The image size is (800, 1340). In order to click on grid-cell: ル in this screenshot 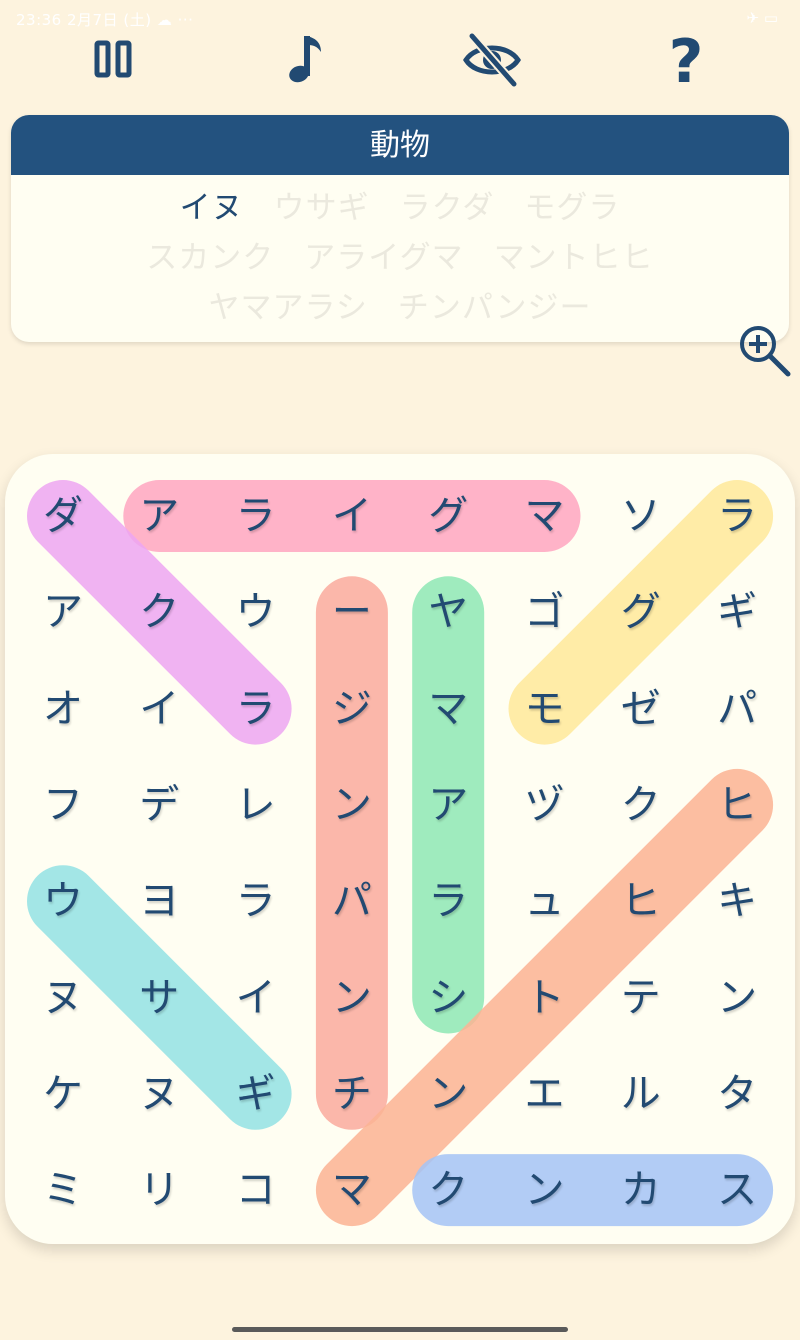, I will do `click(641, 1094)`.